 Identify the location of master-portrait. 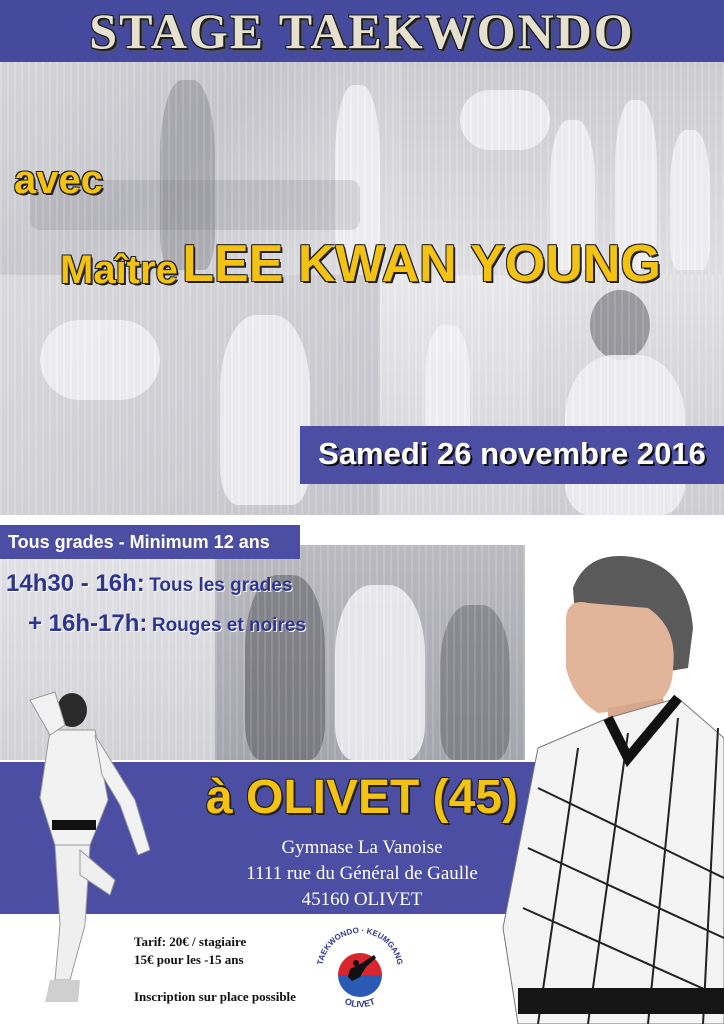
(613, 790).